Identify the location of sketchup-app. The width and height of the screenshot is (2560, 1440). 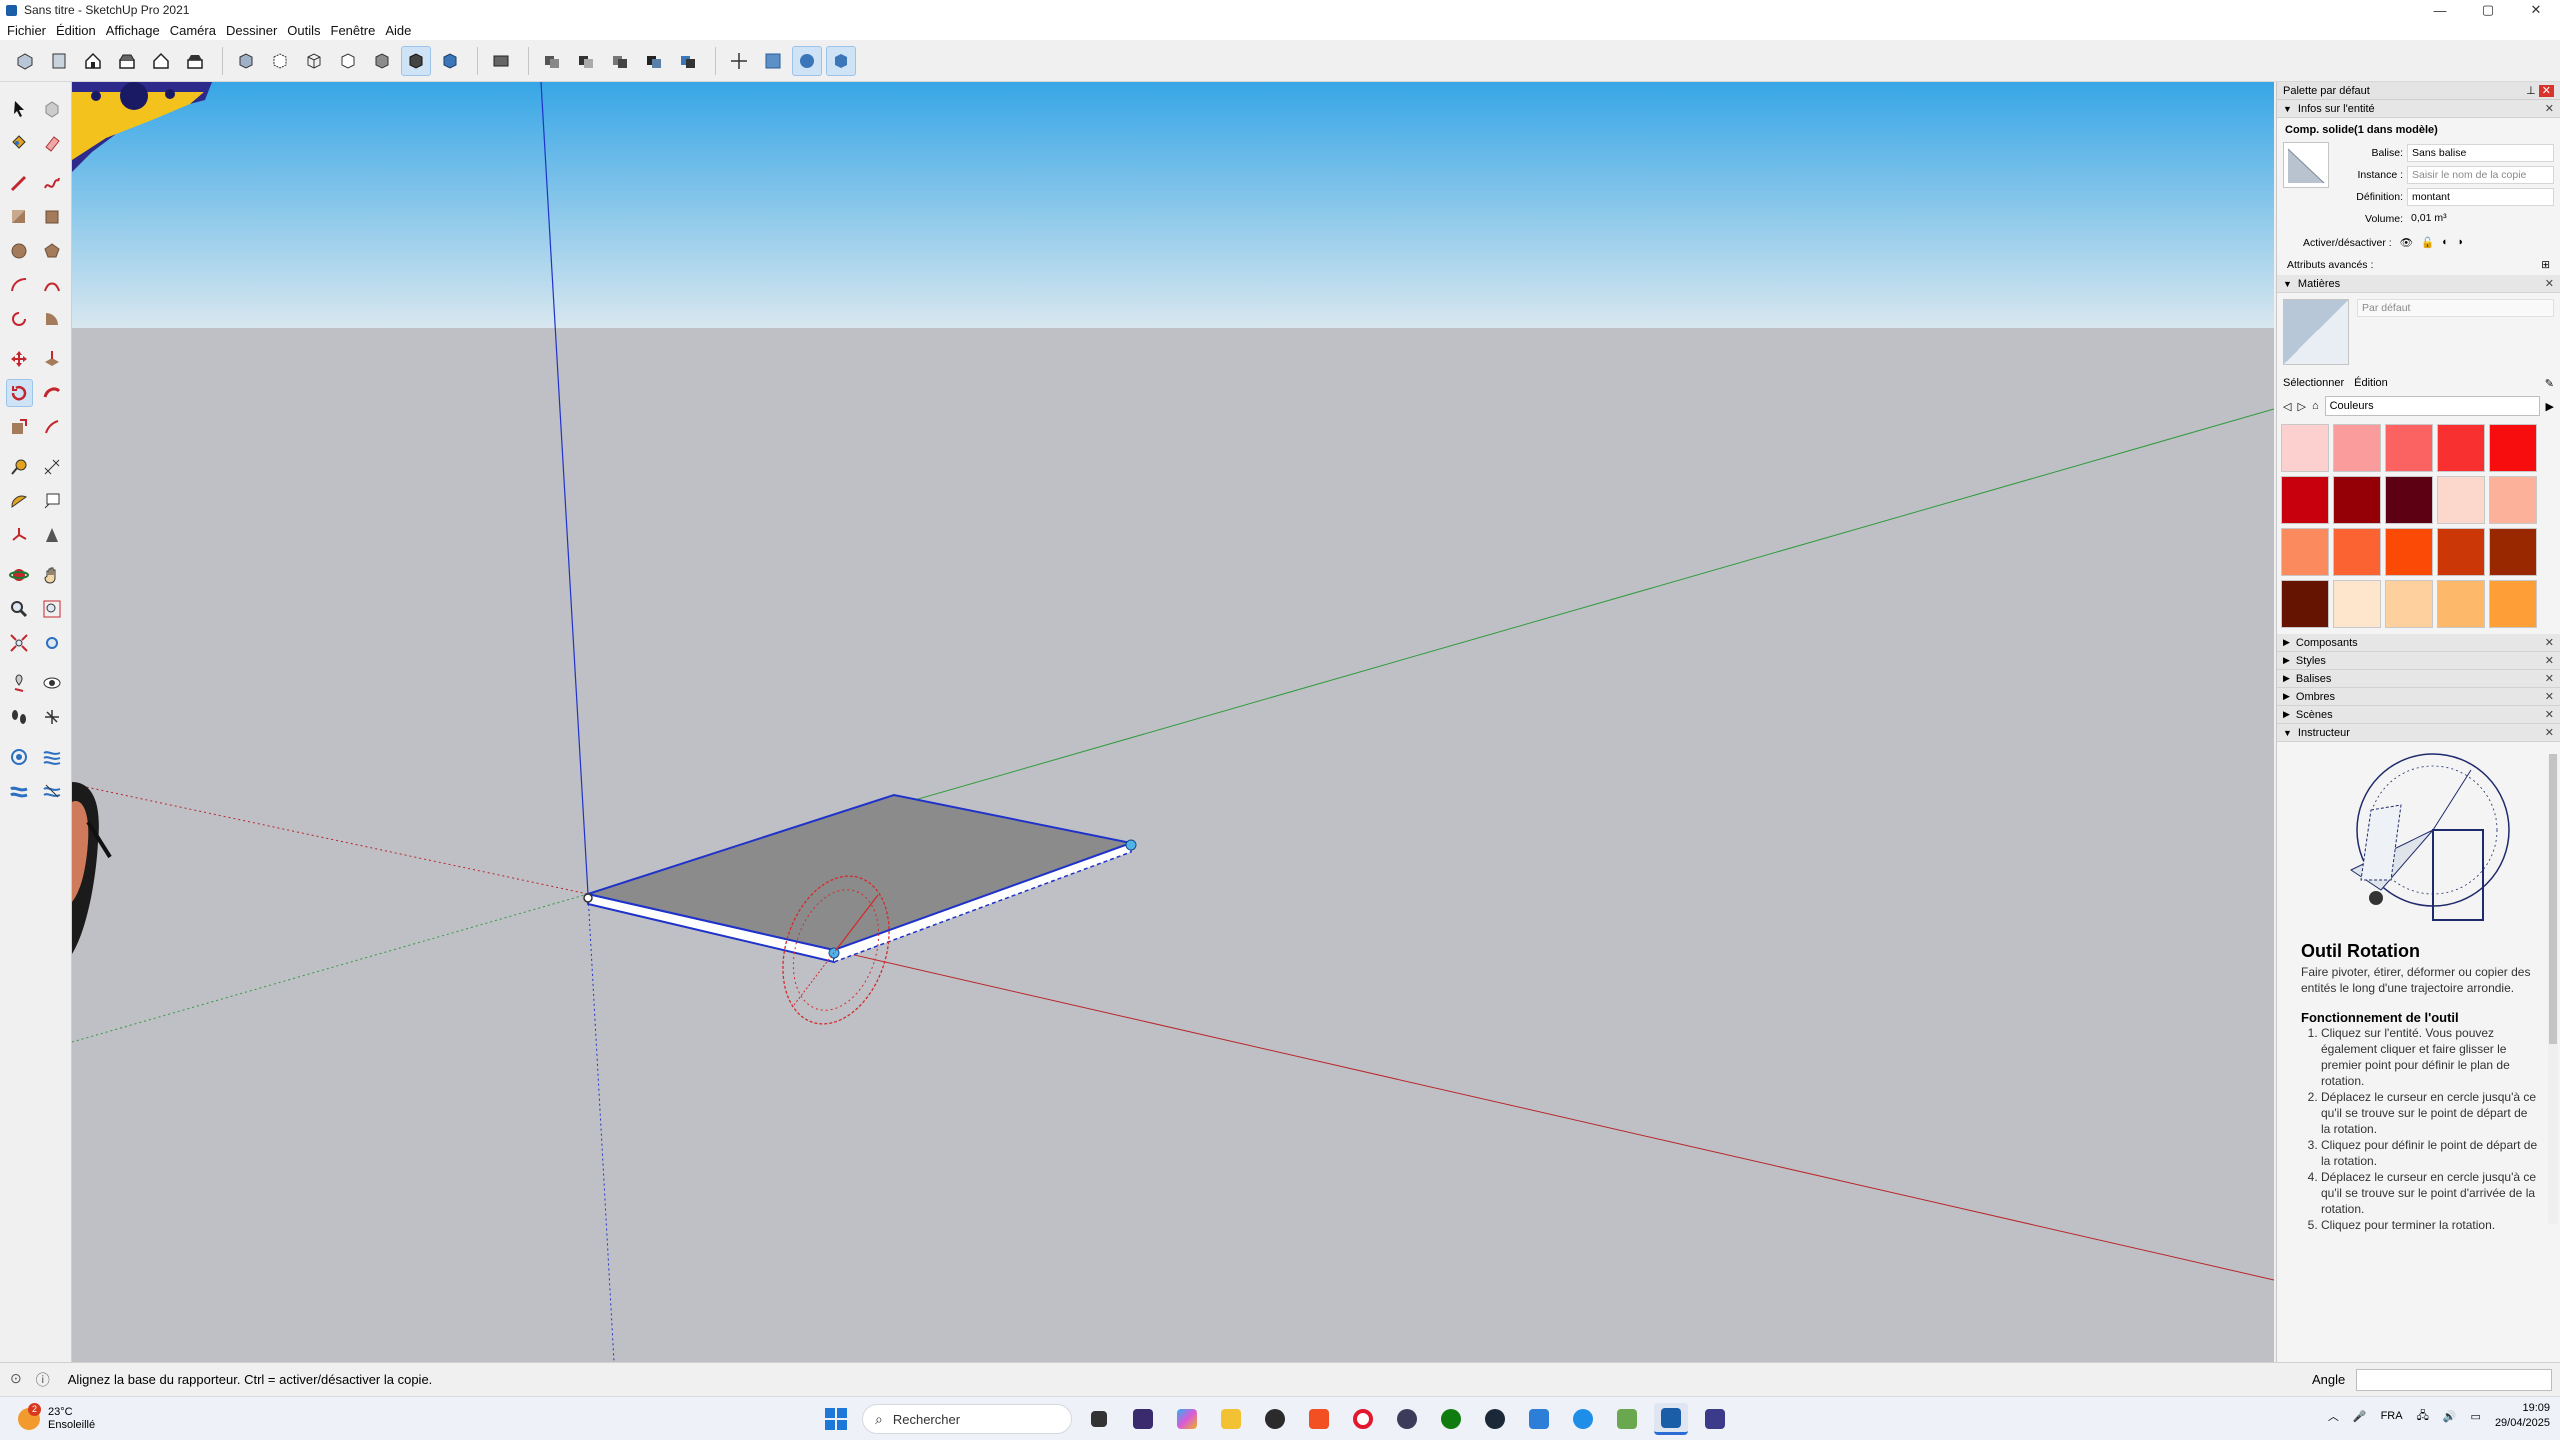
(1671, 1419).